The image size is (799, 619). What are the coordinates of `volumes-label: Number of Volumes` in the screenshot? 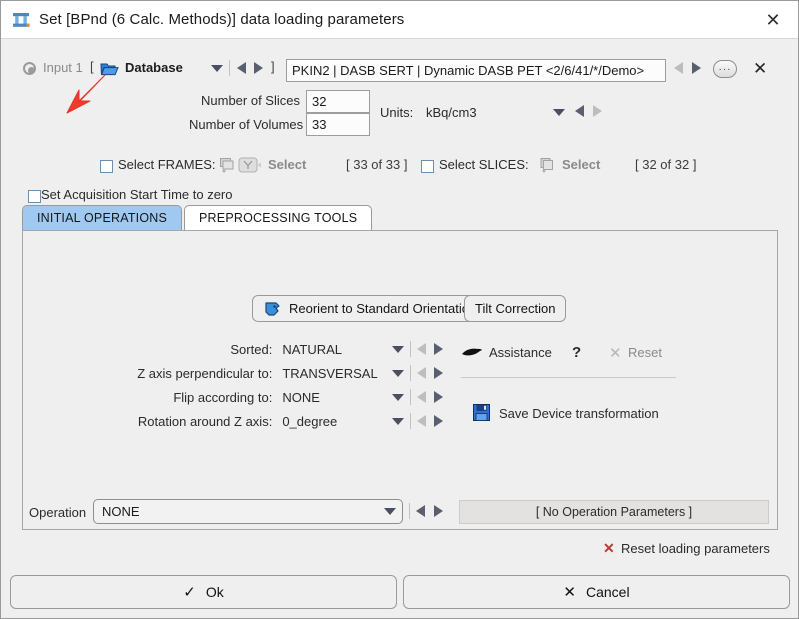 It's located at (246, 124).